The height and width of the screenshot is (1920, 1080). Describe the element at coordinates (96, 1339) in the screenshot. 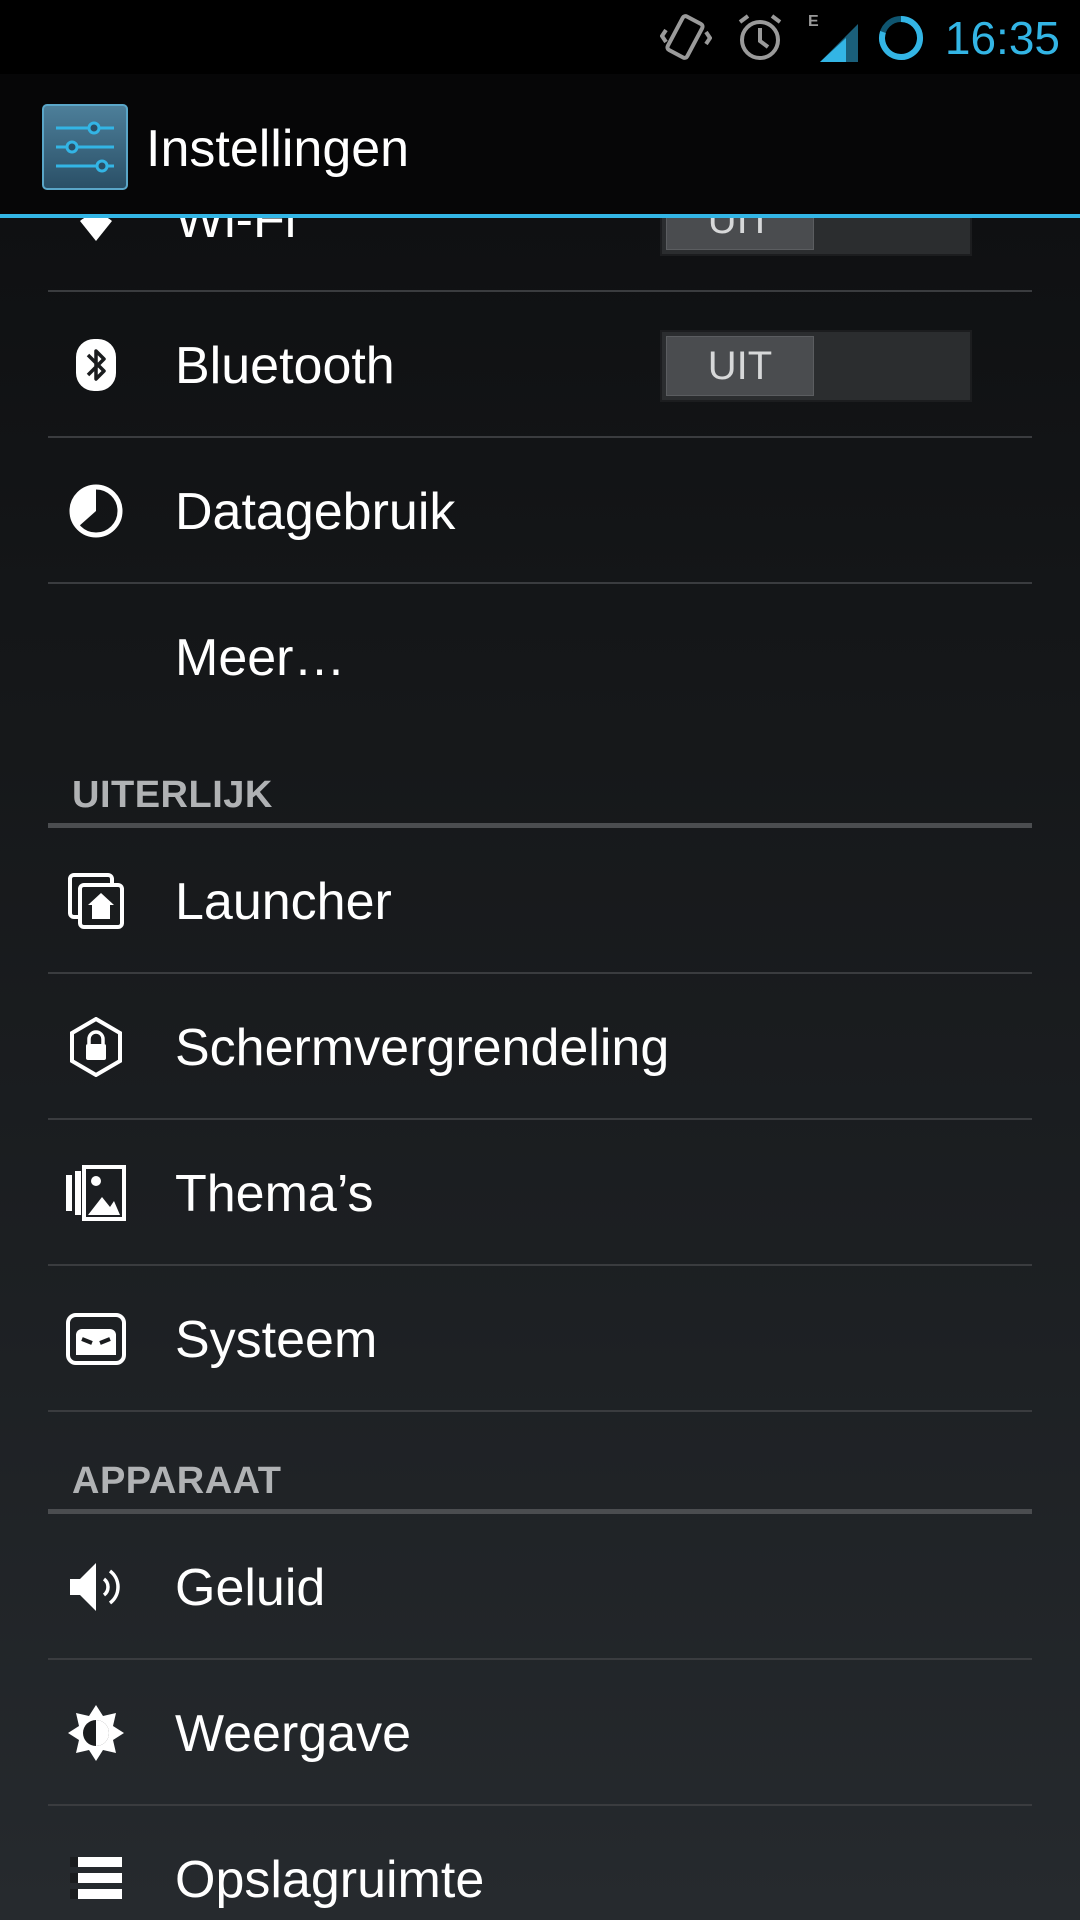

I see `system-icon` at that location.